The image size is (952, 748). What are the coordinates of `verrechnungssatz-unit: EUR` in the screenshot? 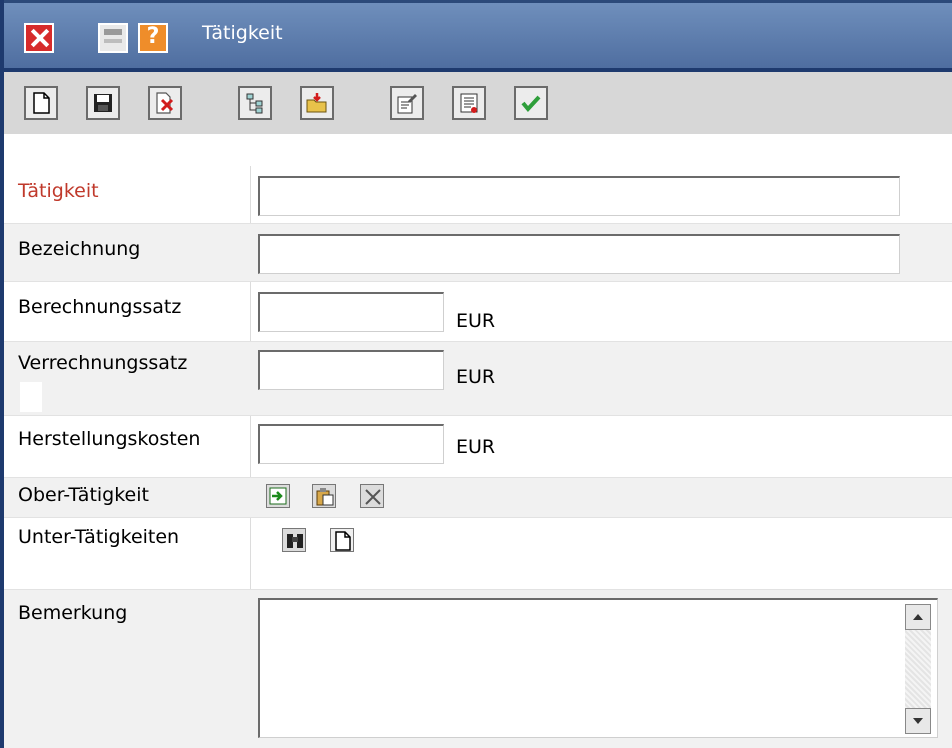 It's located at (476, 377).